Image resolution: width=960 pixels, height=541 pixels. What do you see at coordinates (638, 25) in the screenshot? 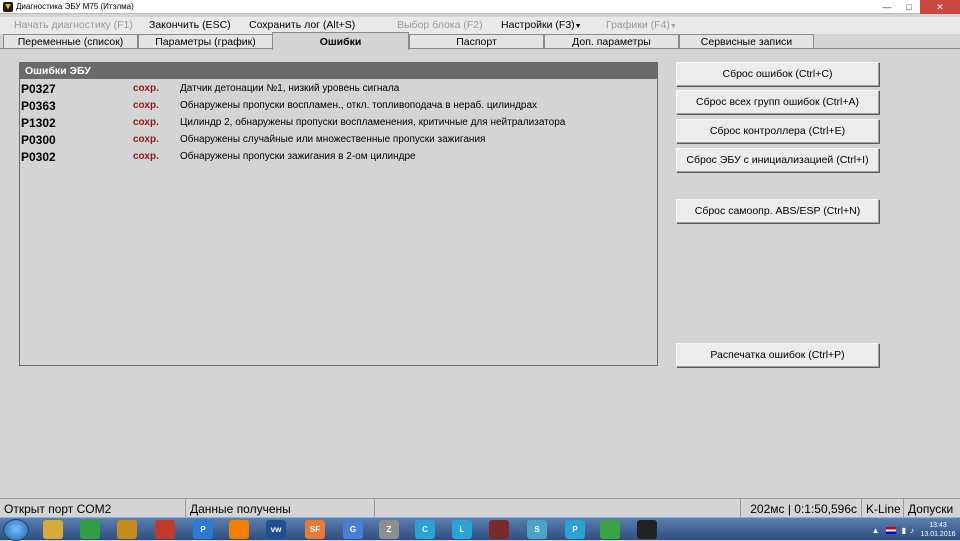
I see `menu-graphs-label: Графики (F4)` at bounding box center [638, 25].